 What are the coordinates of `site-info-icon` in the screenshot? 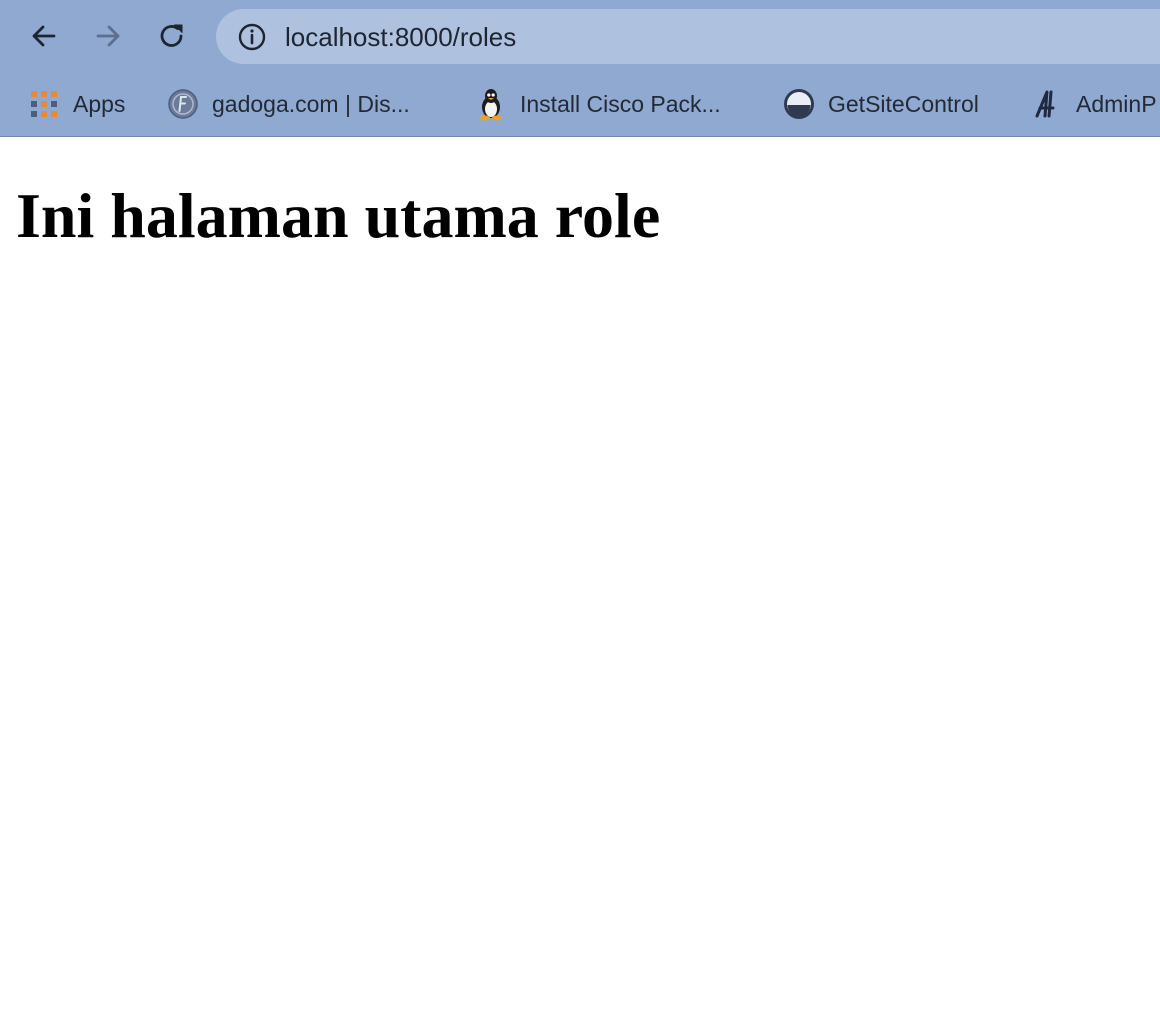 It's located at (252, 37).